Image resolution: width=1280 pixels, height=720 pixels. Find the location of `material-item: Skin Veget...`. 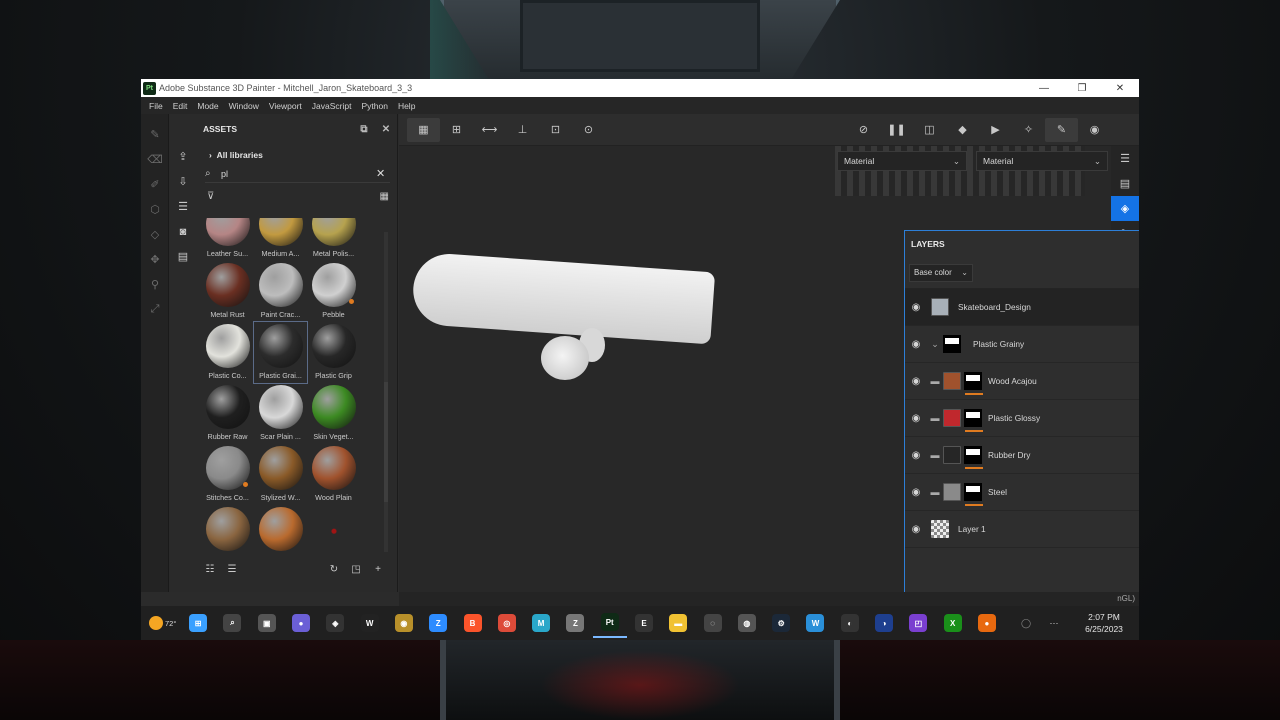

material-item: Skin Veget... is located at coordinates (333, 413).